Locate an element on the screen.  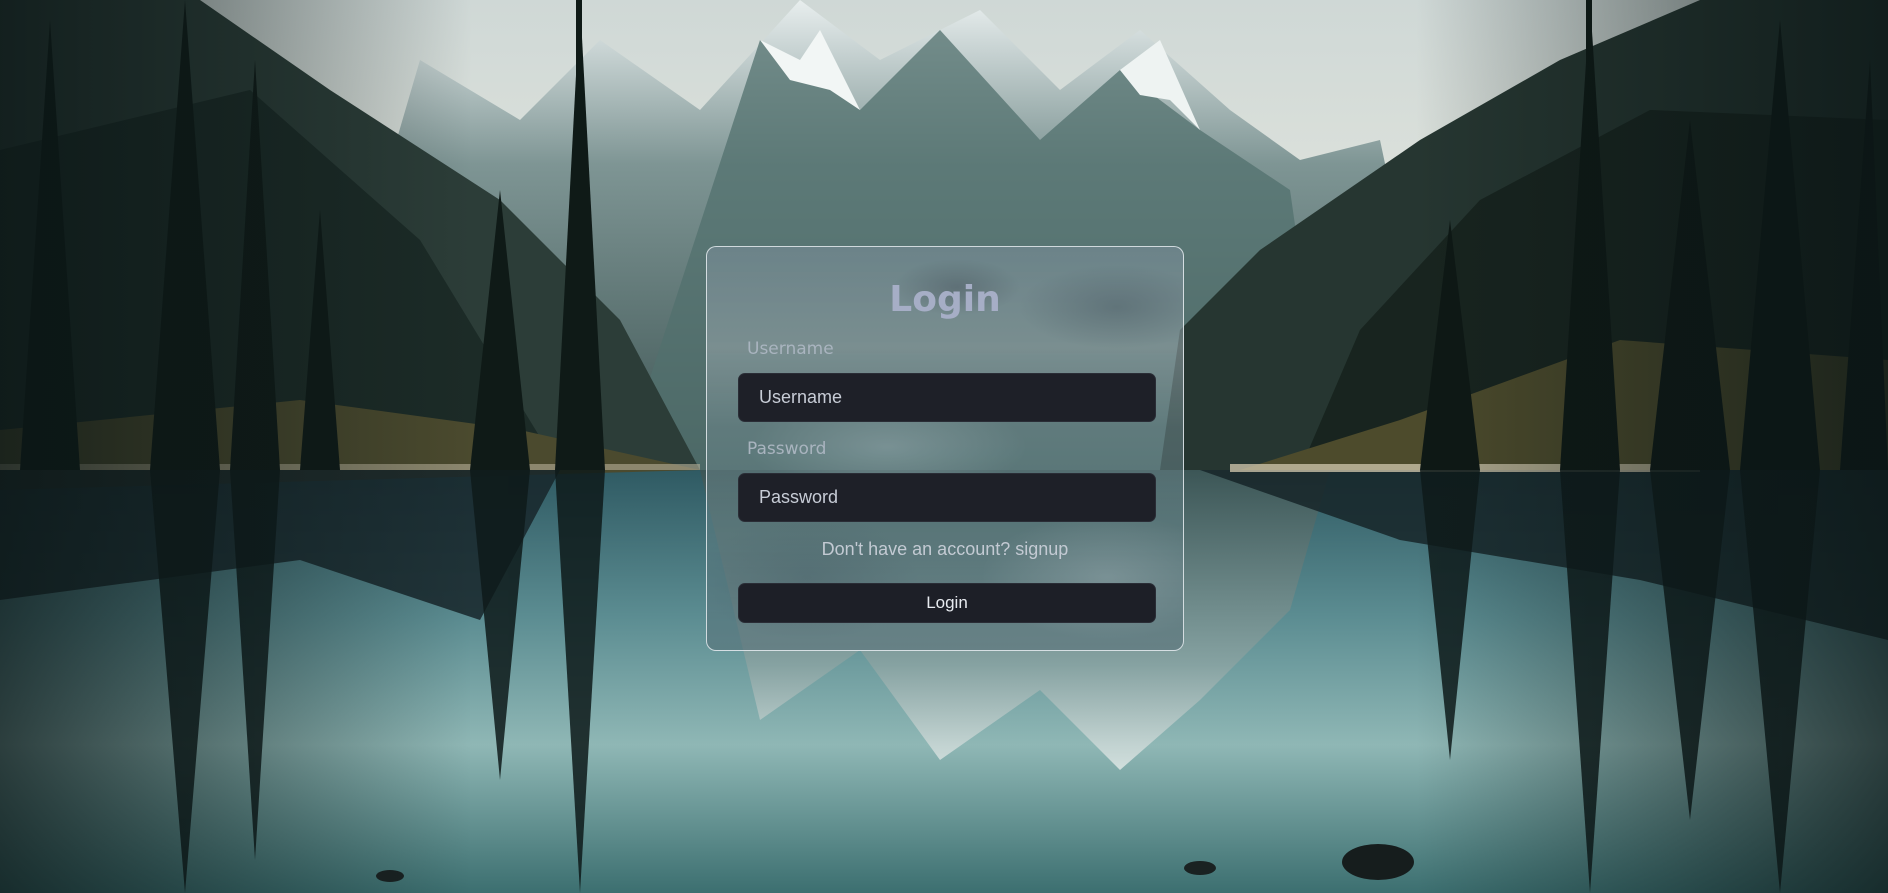
signup-prompt-row: Don't have an account? signup is located at coordinates (945, 549).